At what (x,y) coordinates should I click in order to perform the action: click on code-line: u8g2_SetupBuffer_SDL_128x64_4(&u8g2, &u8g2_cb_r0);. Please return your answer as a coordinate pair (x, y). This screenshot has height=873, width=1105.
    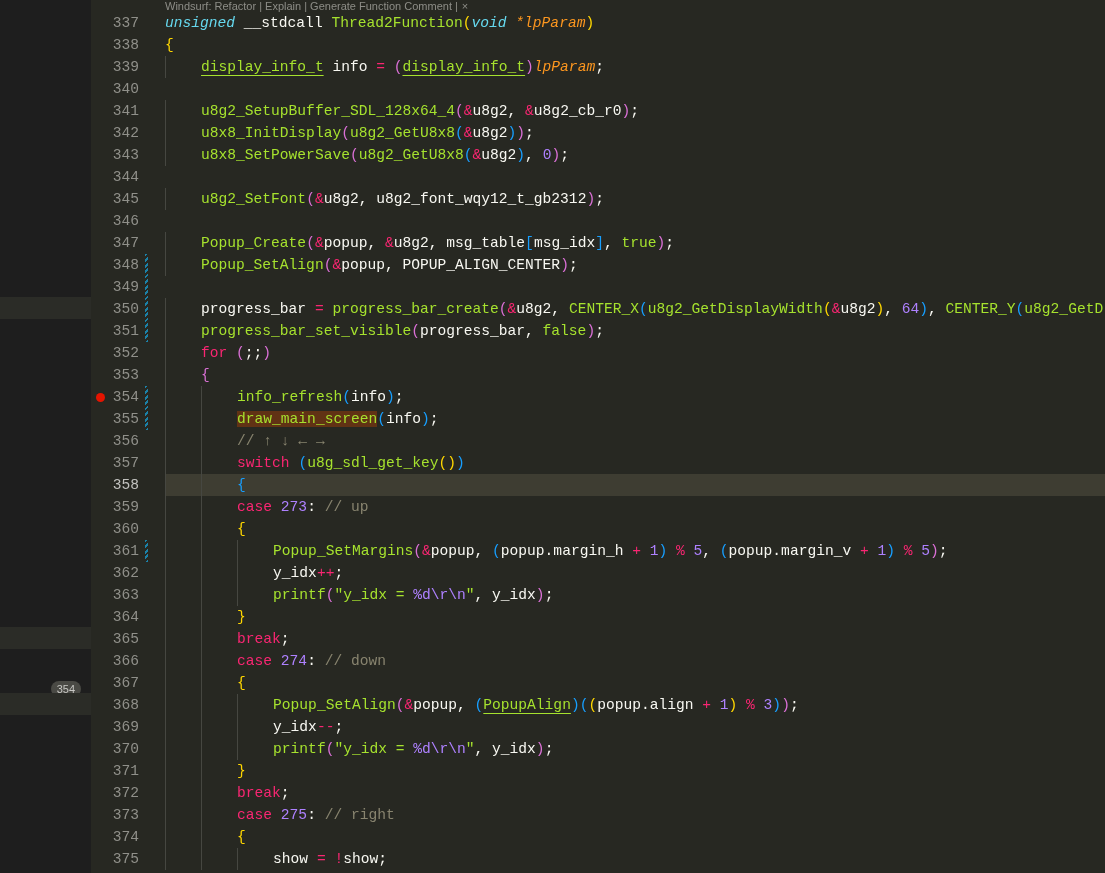
    Looking at the image, I should click on (402, 111).